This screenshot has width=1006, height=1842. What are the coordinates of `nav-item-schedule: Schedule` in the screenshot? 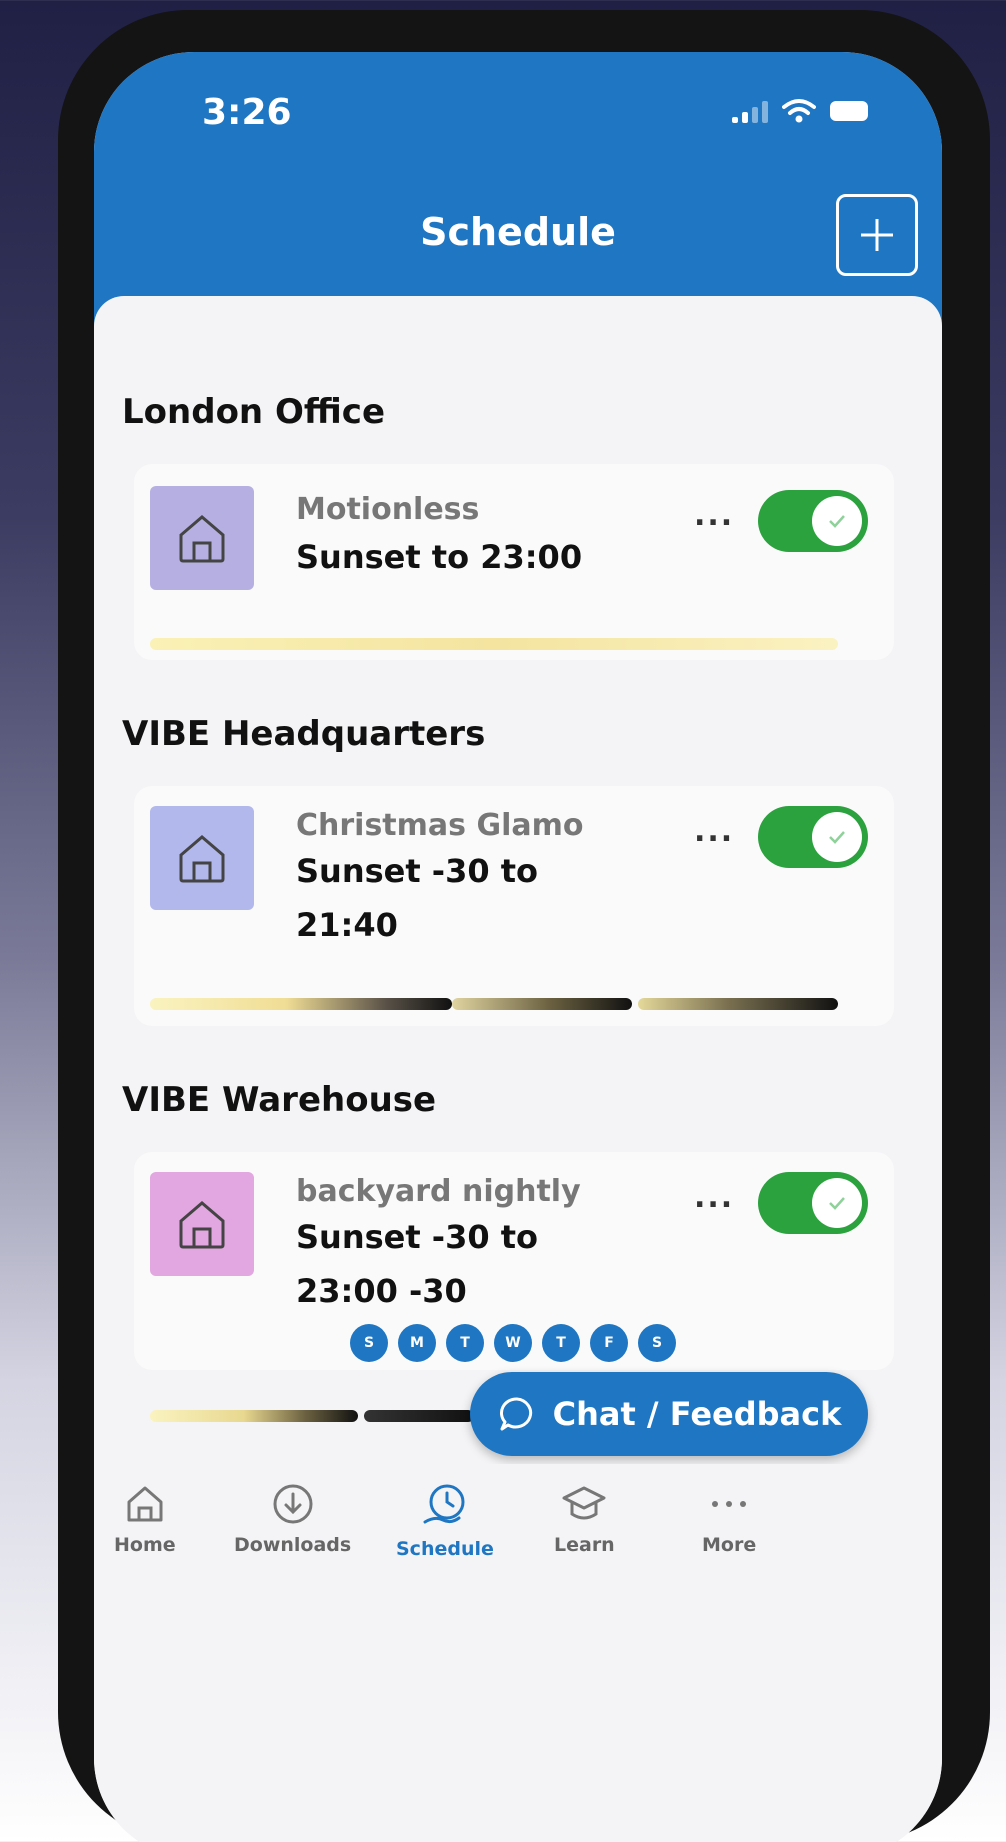 It's located at (445, 1521).